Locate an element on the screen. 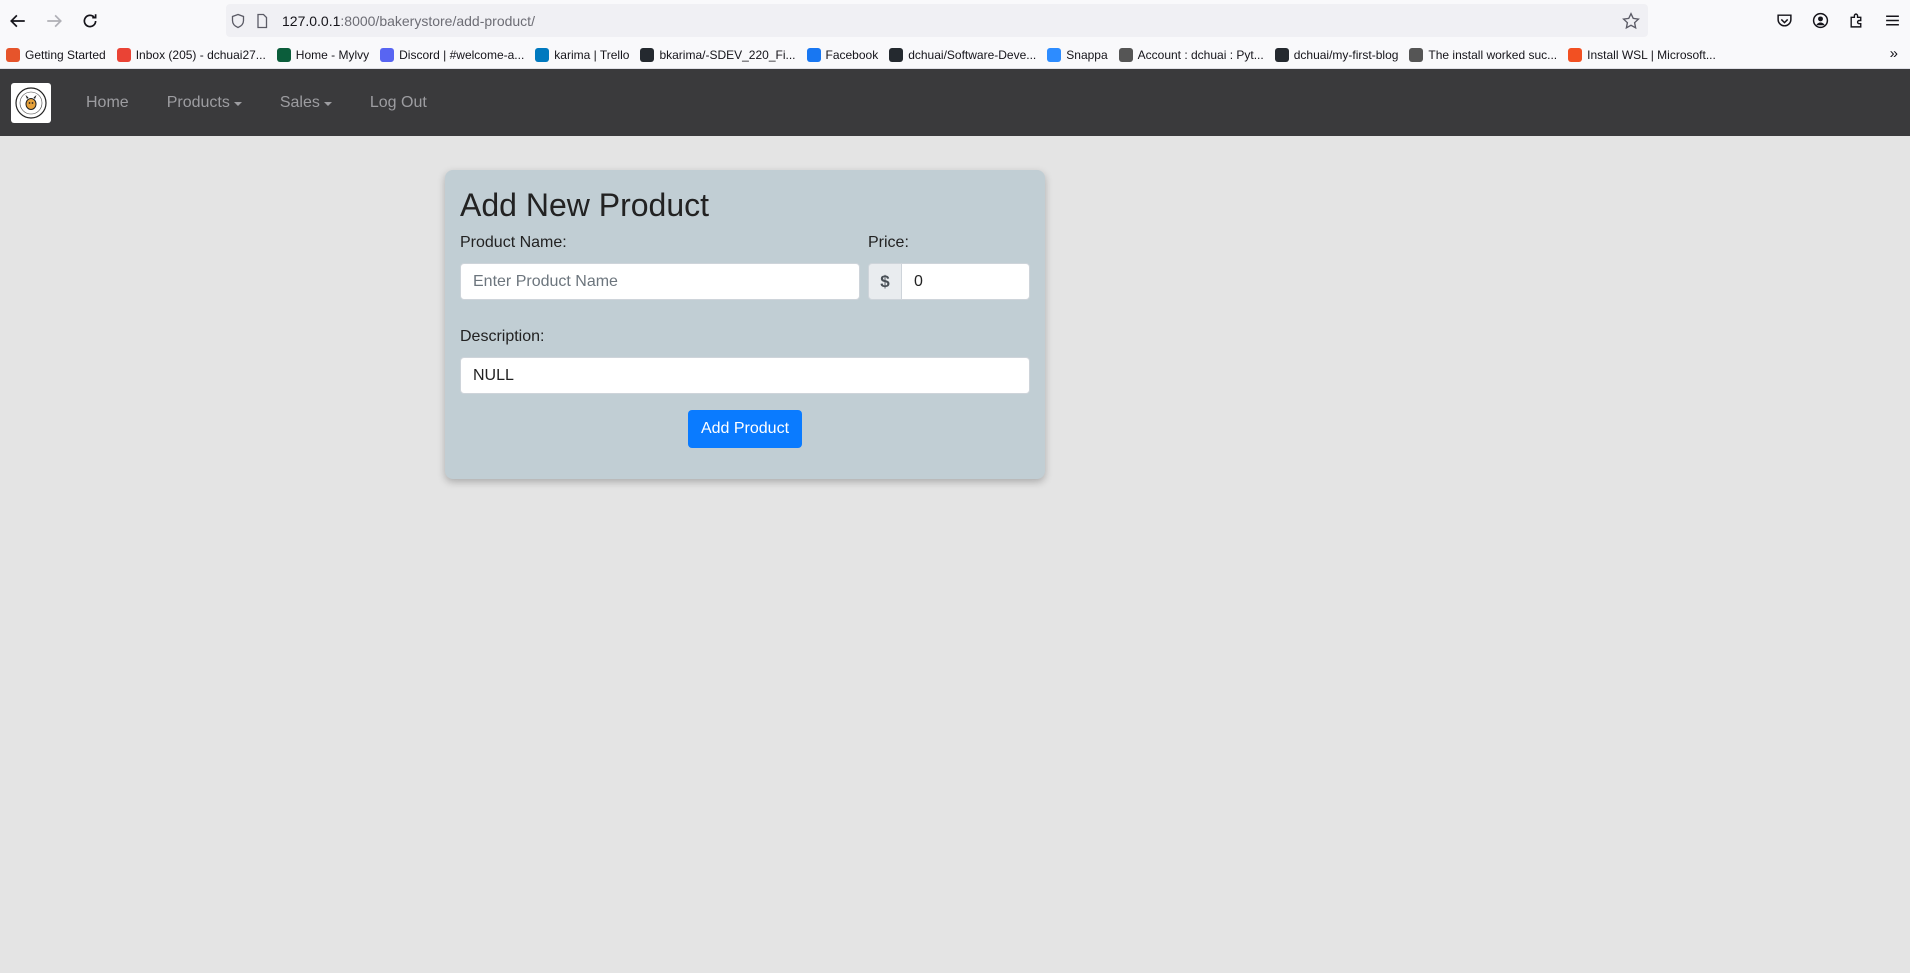 The width and height of the screenshot is (1910, 973). reload-button is located at coordinates (90, 20).